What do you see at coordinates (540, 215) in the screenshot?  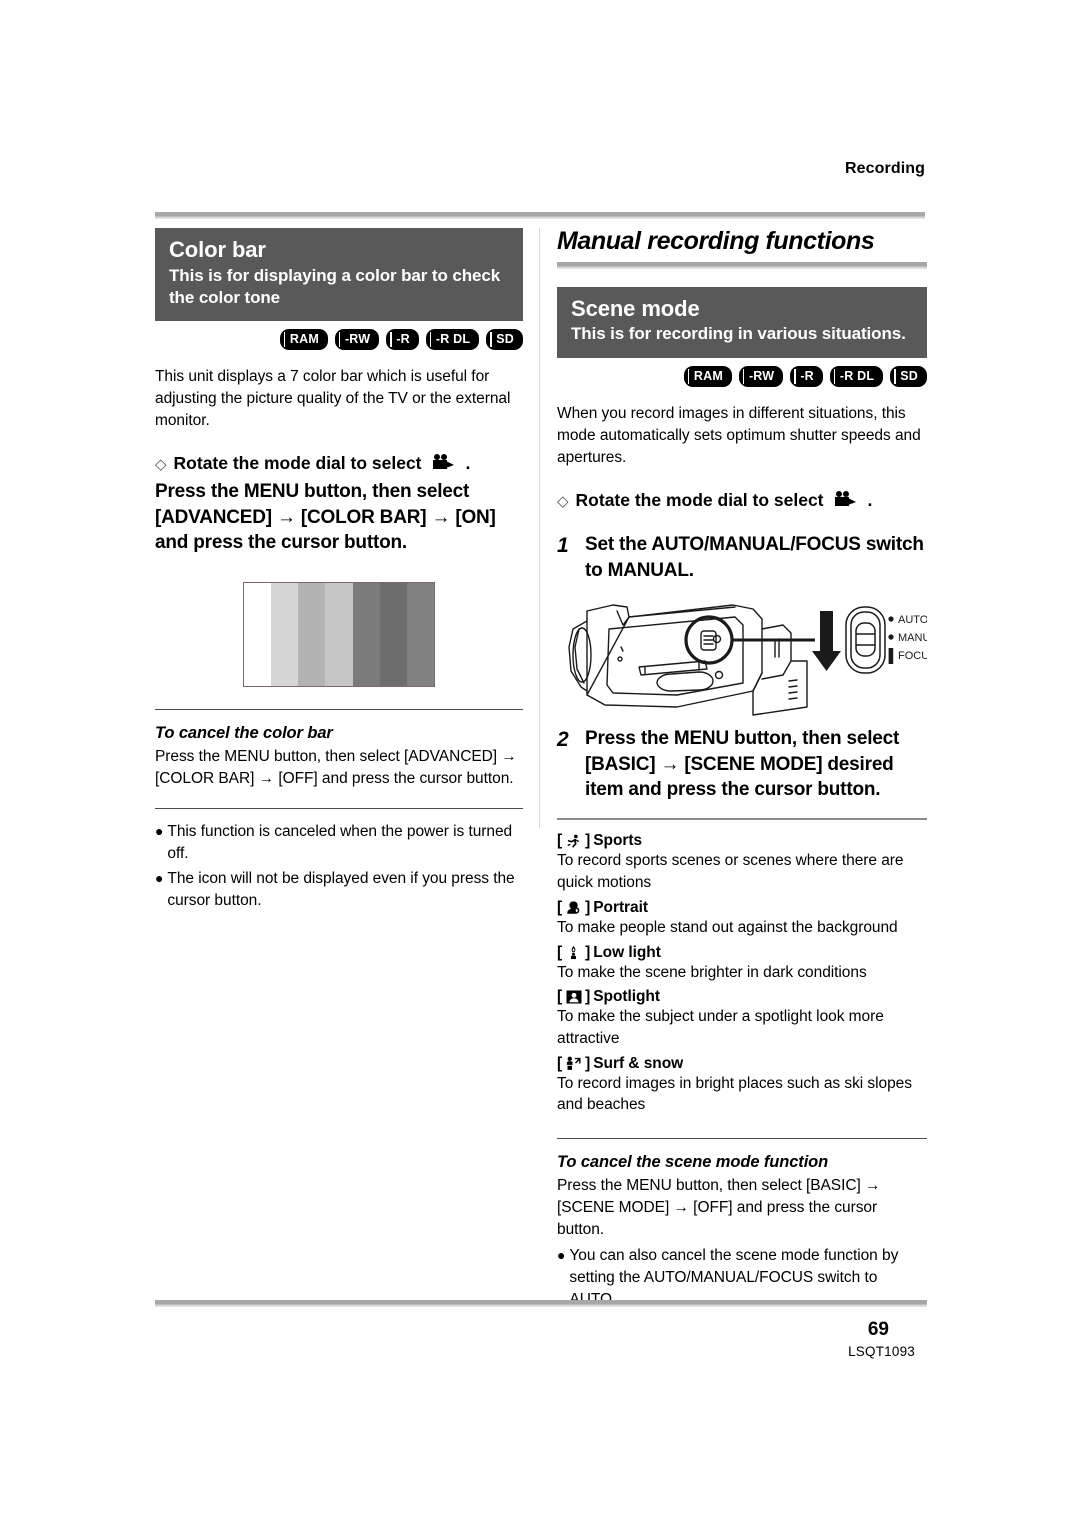 I see `header-divider-rule` at bounding box center [540, 215].